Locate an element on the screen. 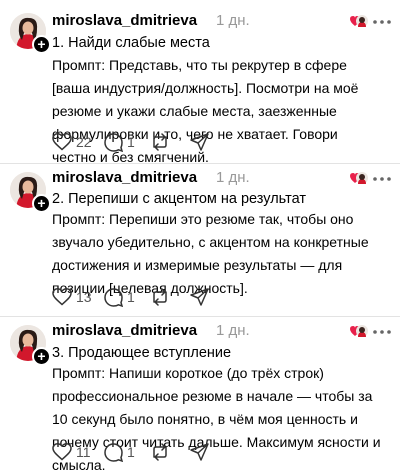 The height and width of the screenshot is (474, 400). post-actions: 11 1 is located at coordinates (152, 452).